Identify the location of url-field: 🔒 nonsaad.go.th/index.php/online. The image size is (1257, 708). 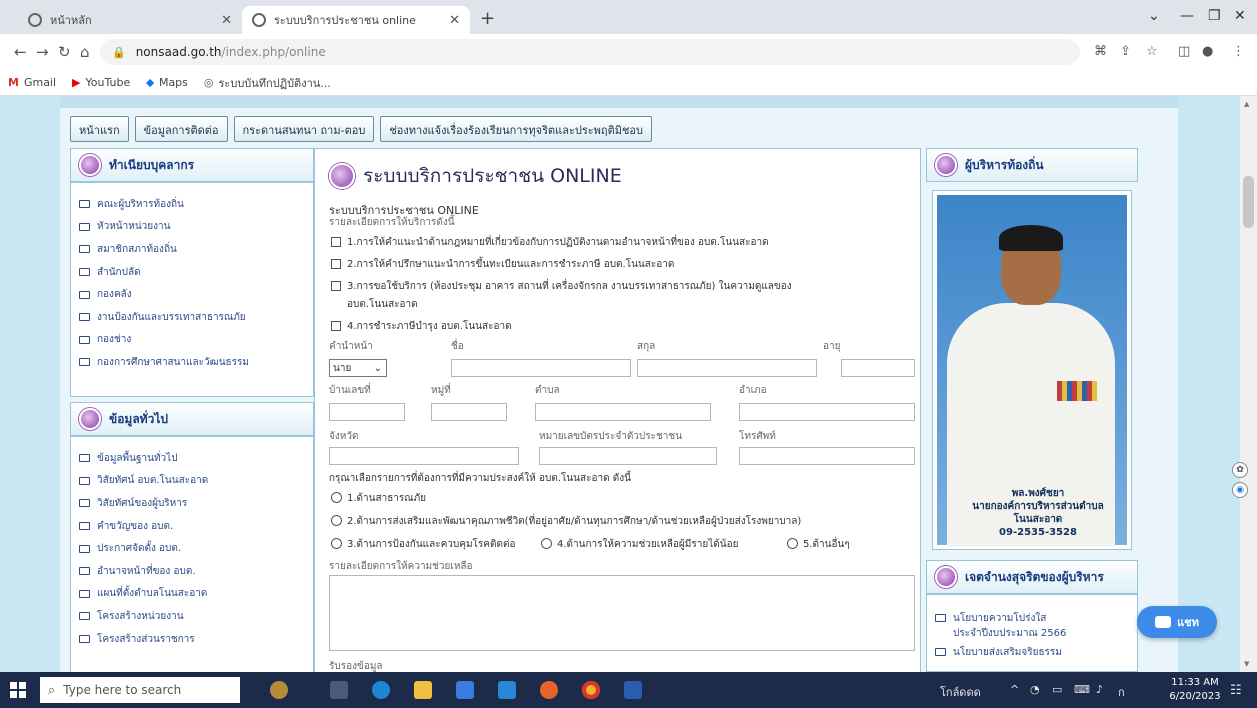
(590, 52).